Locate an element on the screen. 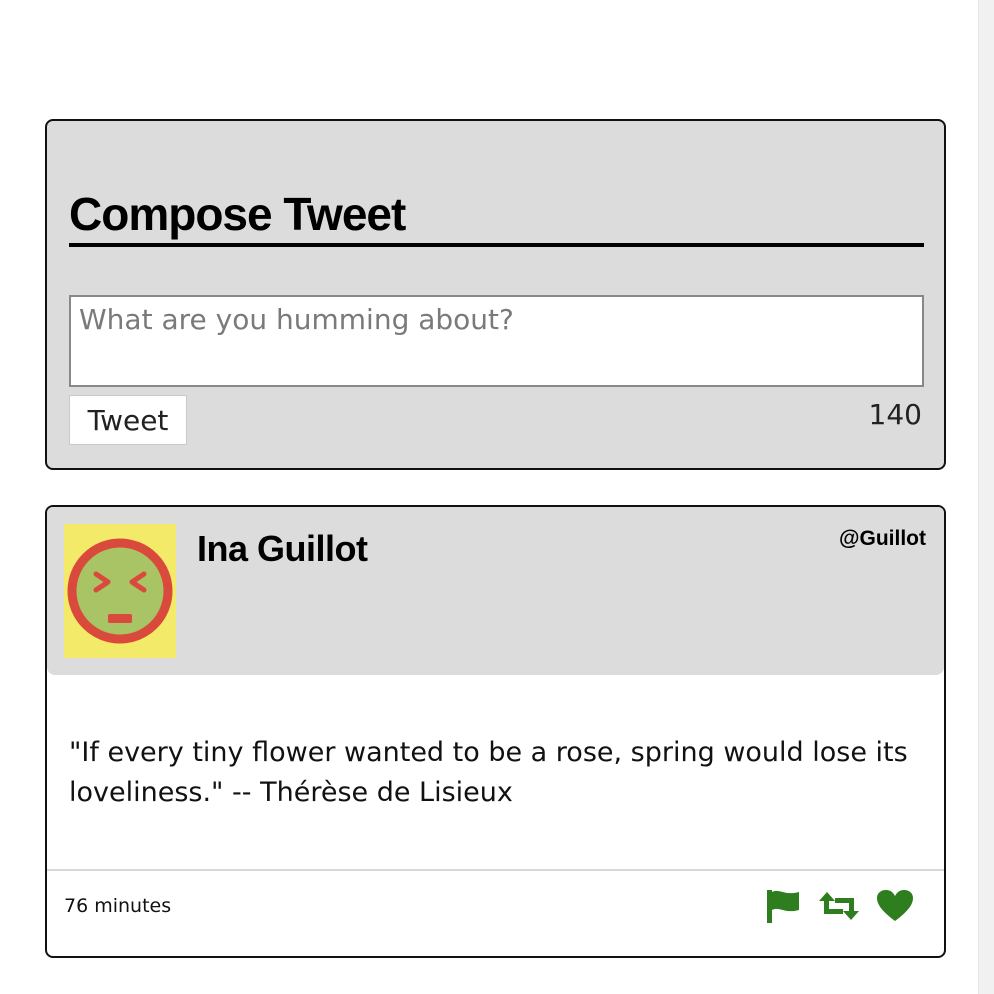  like-button is located at coordinates (895, 906).